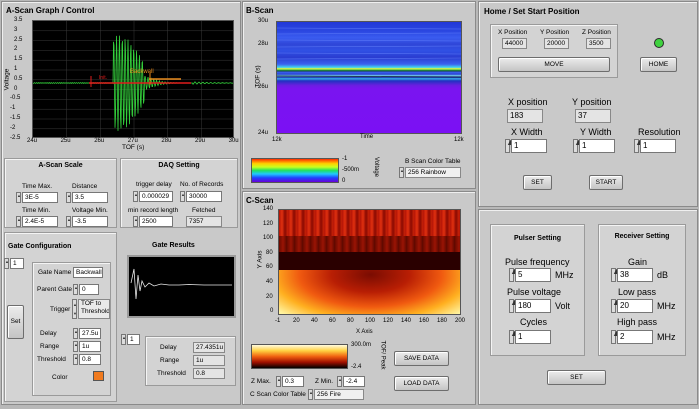 This screenshot has height=409, width=699. I want to click on ascan-plot-area: Backwall Init., so click(133, 79).